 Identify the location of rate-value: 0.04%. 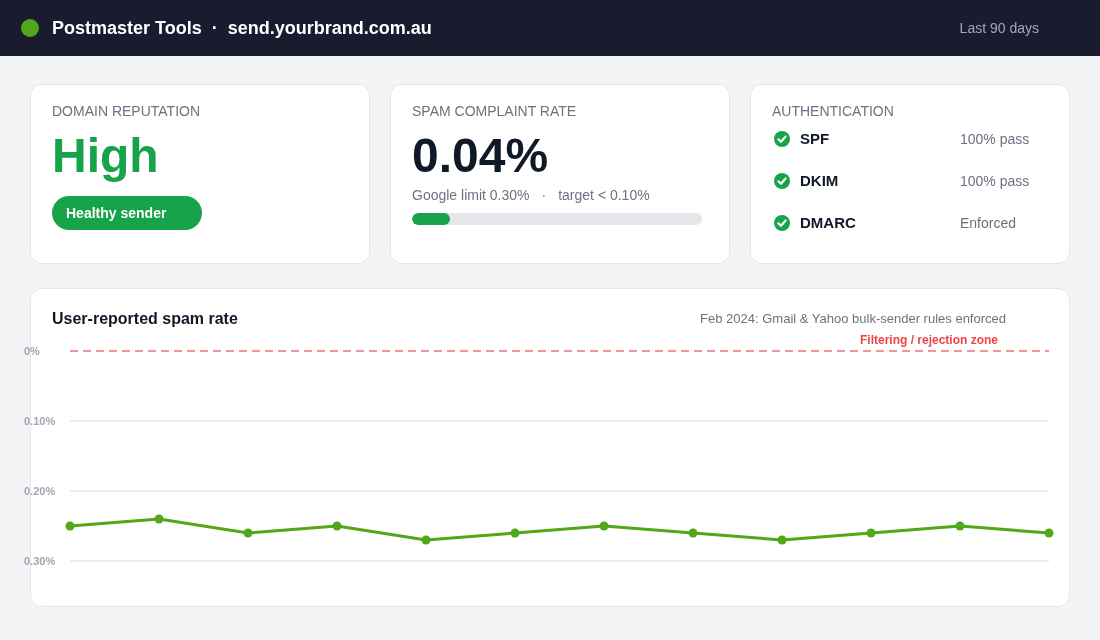
(481, 156).